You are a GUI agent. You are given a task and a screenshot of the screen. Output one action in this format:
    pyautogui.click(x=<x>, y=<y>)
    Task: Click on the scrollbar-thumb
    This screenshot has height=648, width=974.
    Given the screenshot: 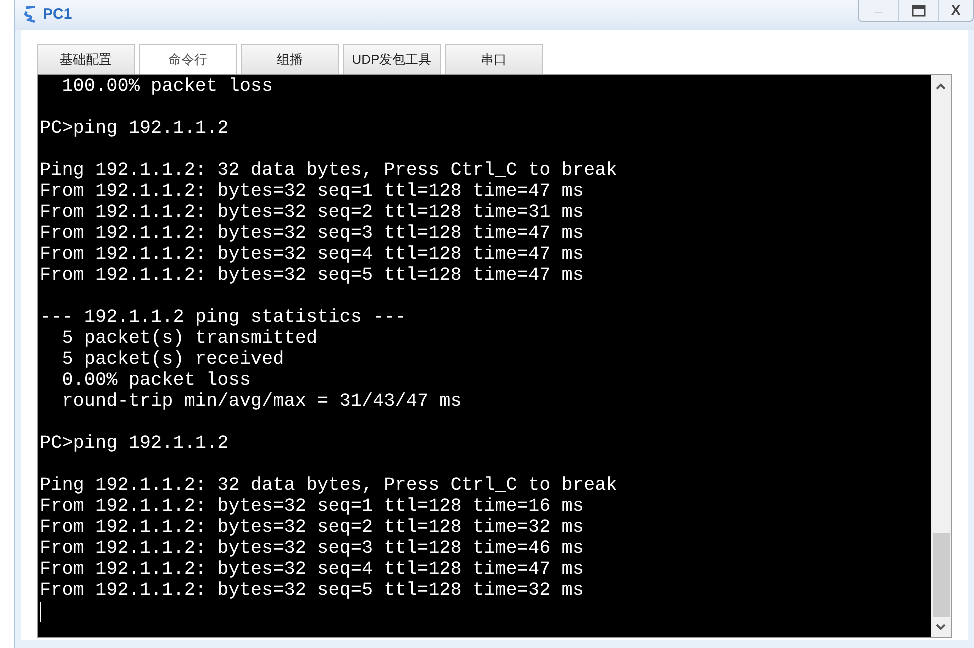 What is the action you would take?
    pyautogui.click(x=941, y=575)
    